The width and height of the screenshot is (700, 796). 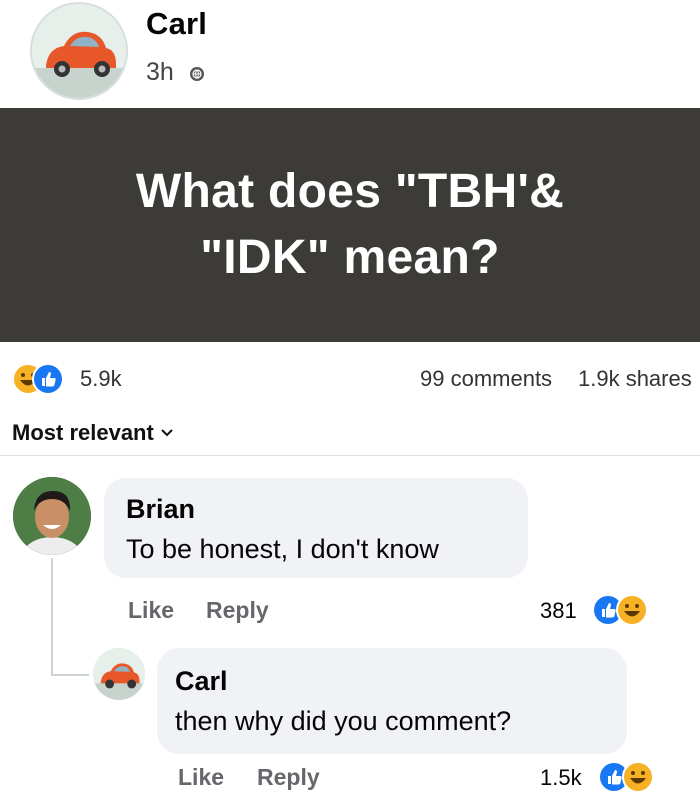 I want to click on post-author-name: Carl, so click(x=176, y=24).